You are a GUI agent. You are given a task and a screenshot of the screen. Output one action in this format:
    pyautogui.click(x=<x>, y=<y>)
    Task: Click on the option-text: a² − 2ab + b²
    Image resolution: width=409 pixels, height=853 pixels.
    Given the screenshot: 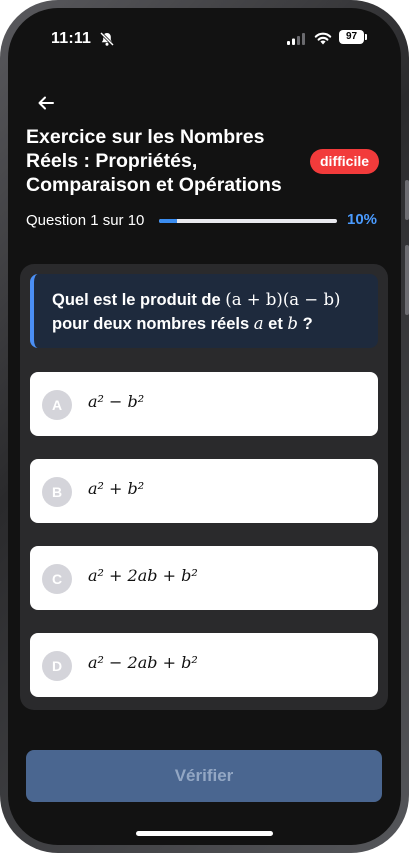 What is the action you would take?
    pyautogui.click(x=143, y=662)
    